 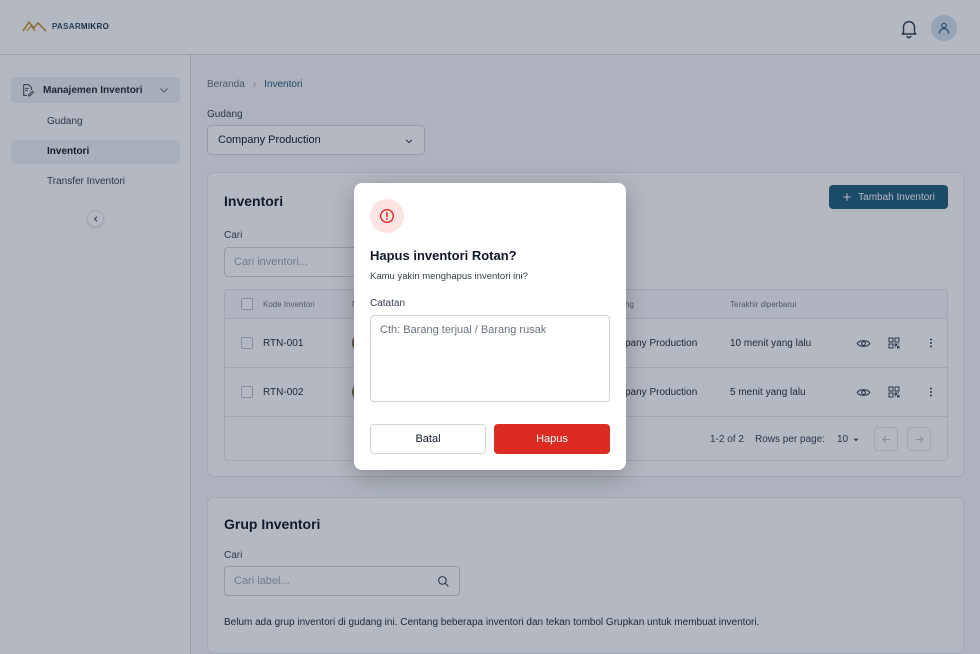 I want to click on cancel-button: Batal, so click(x=428, y=439).